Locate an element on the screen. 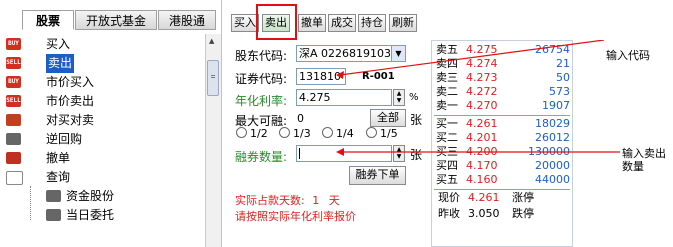 Image resolution: width=673 pixels, height=247 pixels. annotation-enter-code: 输入代码 is located at coordinates (628, 55).